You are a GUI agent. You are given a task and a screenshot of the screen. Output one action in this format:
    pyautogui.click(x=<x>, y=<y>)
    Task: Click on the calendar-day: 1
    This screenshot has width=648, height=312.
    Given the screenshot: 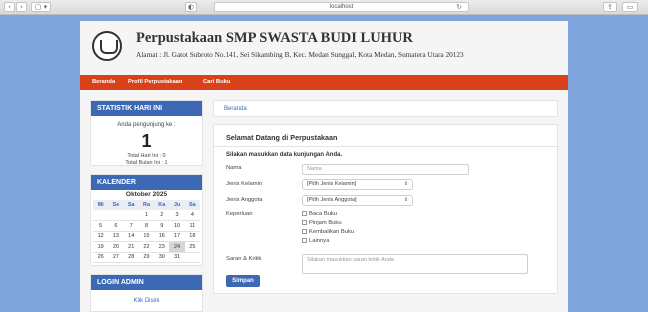 What is the action you would take?
    pyautogui.click(x=146, y=215)
    